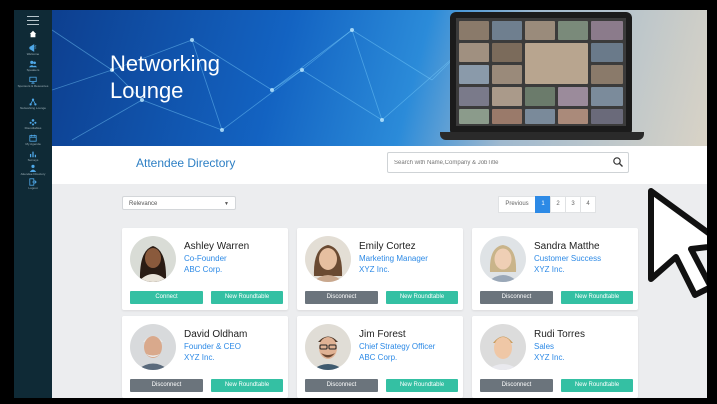 The width and height of the screenshot is (717, 404). Describe the element at coordinates (33, 174) in the screenshot. I see `sidebar-item-label: Attendee Directory` at that location.